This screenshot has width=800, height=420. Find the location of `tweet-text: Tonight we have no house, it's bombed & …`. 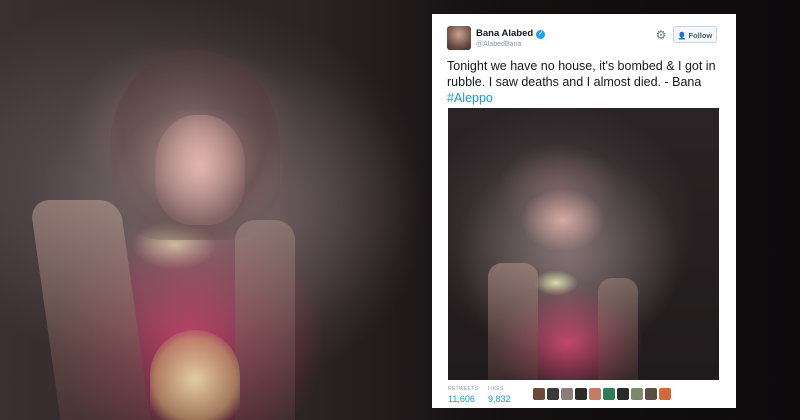

tweet-text: Tonight we have no house, it's bombed & … is located at coordinates (584, 82).